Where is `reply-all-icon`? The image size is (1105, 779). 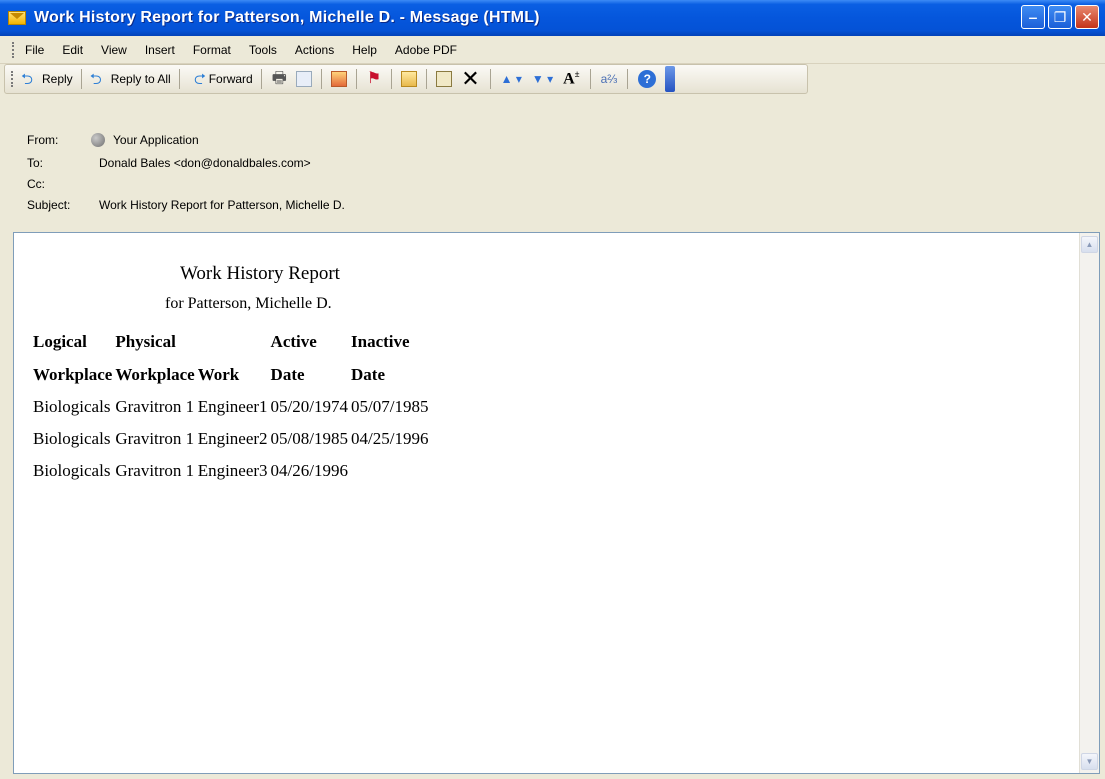 reply-all-icon is located at coordinates (99, 81).